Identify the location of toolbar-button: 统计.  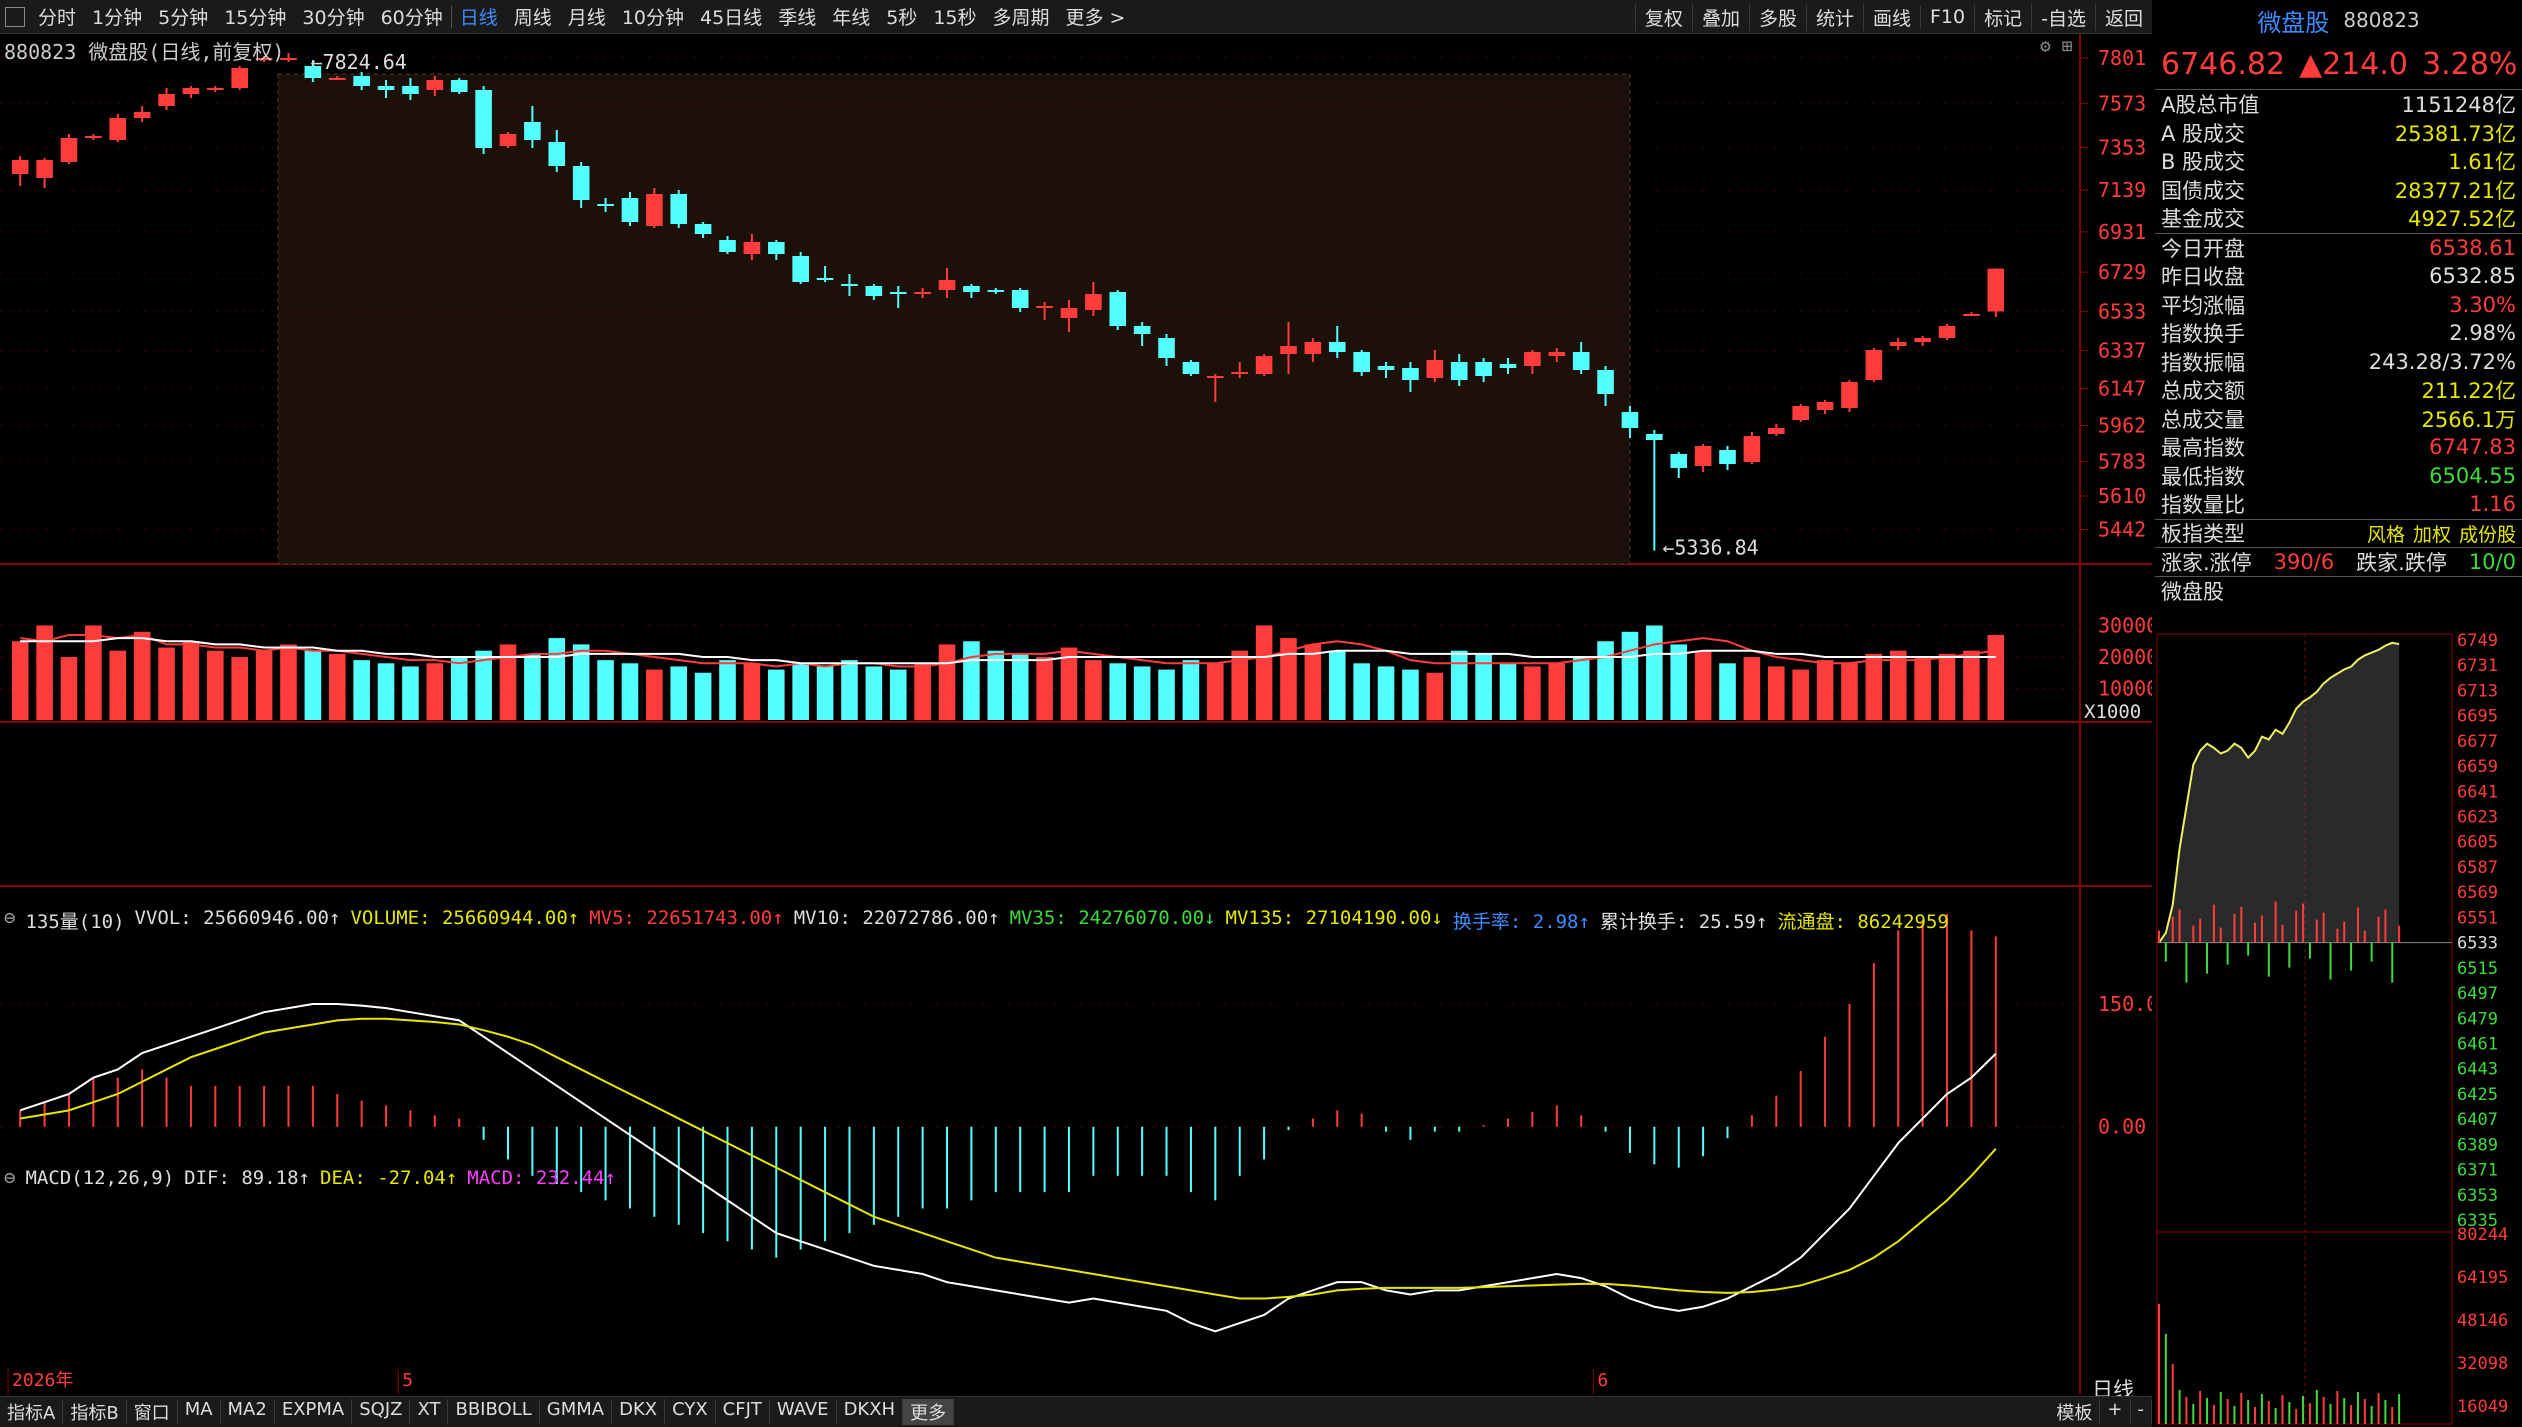
(1834, 17).